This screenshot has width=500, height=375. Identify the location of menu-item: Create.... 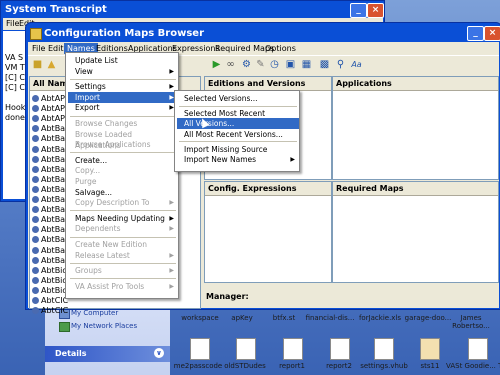
(123, 160).